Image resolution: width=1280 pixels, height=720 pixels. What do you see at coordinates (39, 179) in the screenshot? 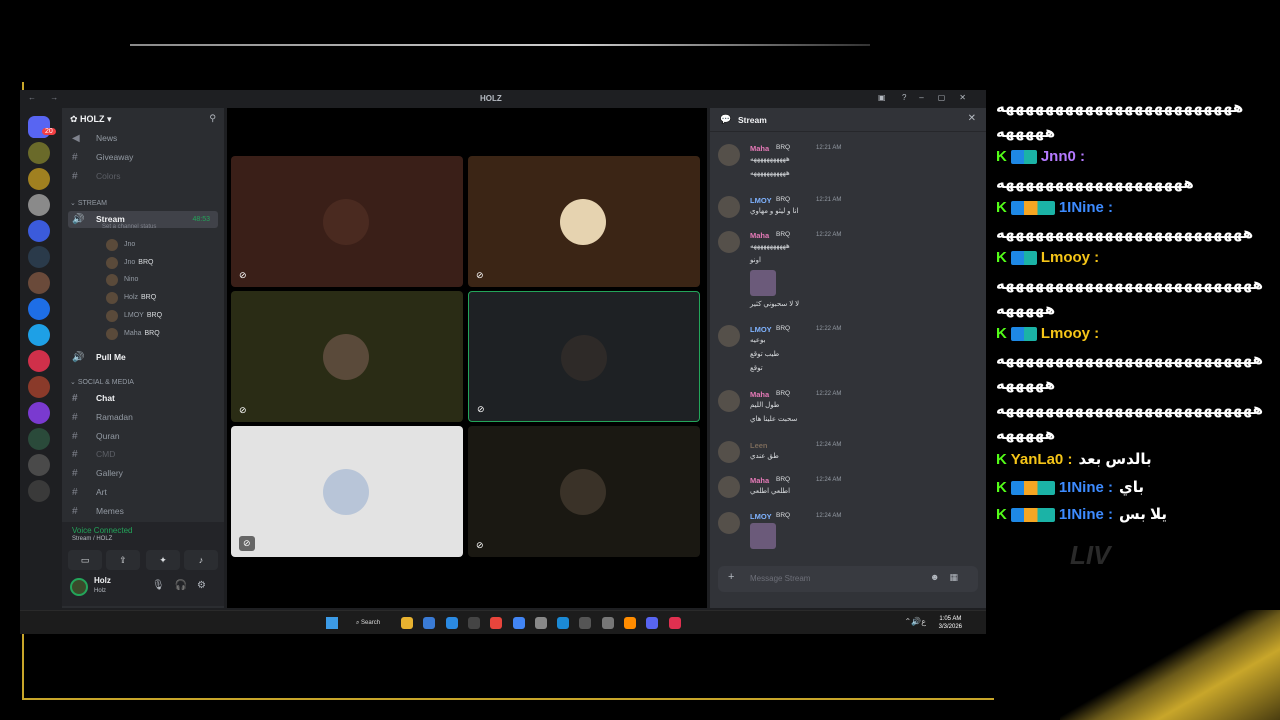
I see `server-2-icon` at bounding box center [39, 179].